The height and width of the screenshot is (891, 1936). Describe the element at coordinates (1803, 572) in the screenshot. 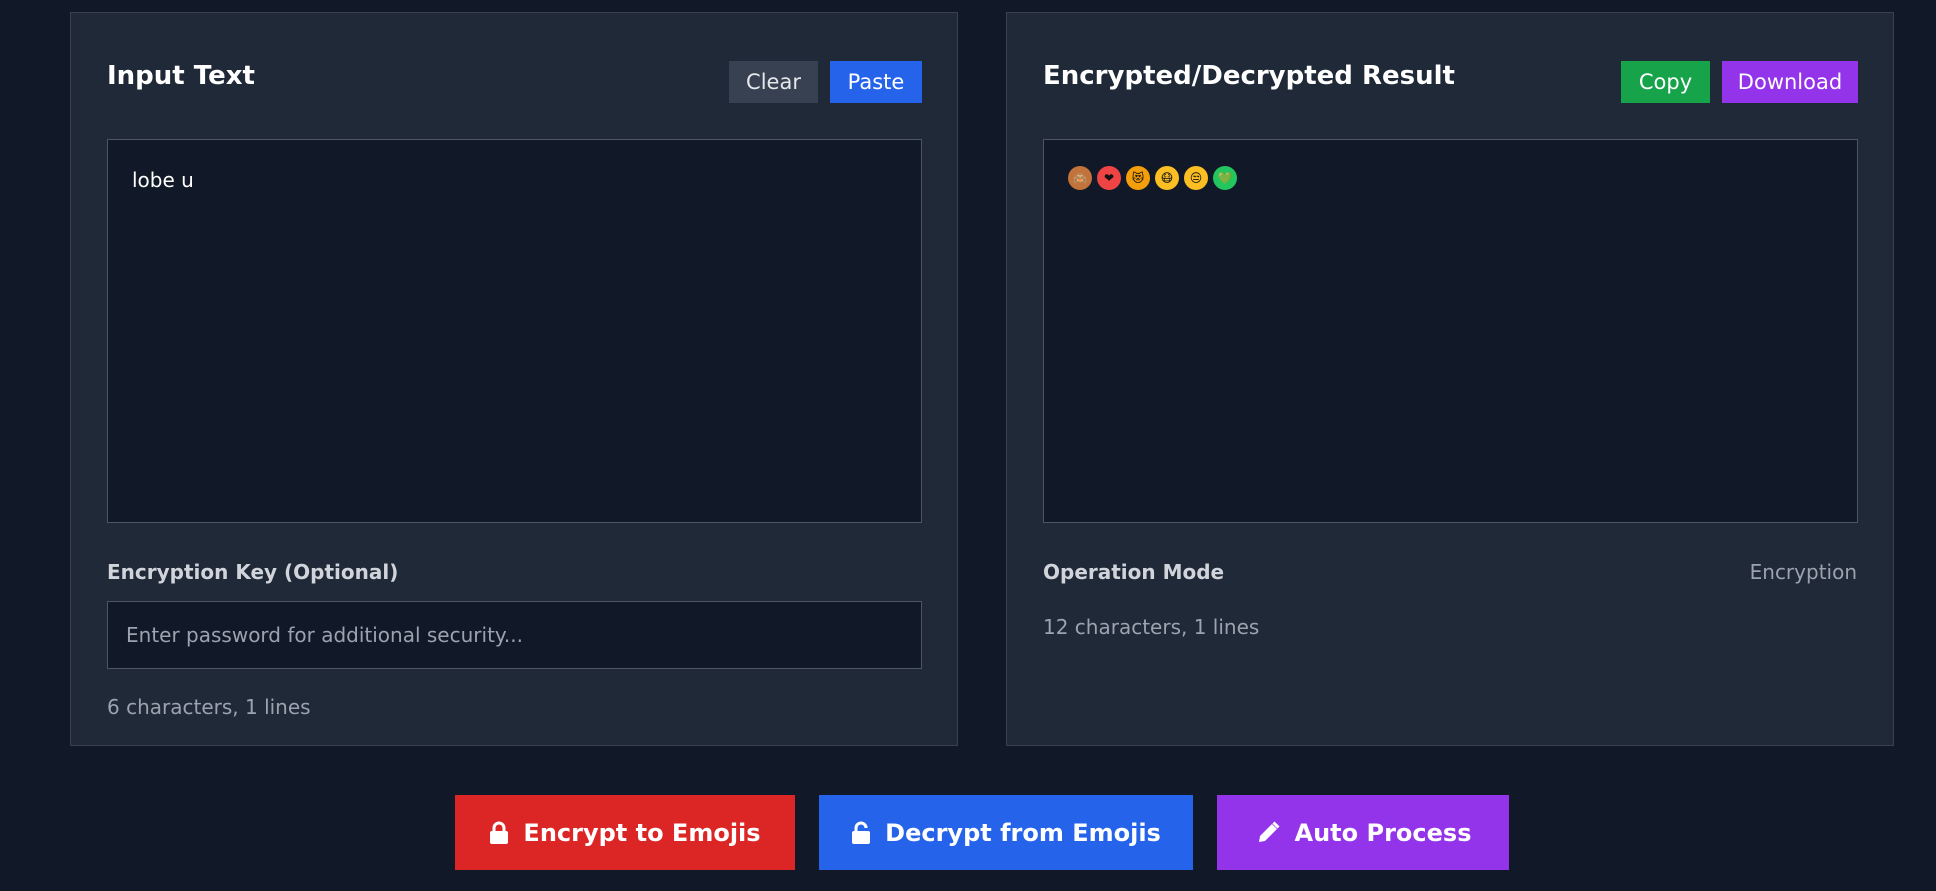

I see `operation-mode-value: Encryption` at that location.